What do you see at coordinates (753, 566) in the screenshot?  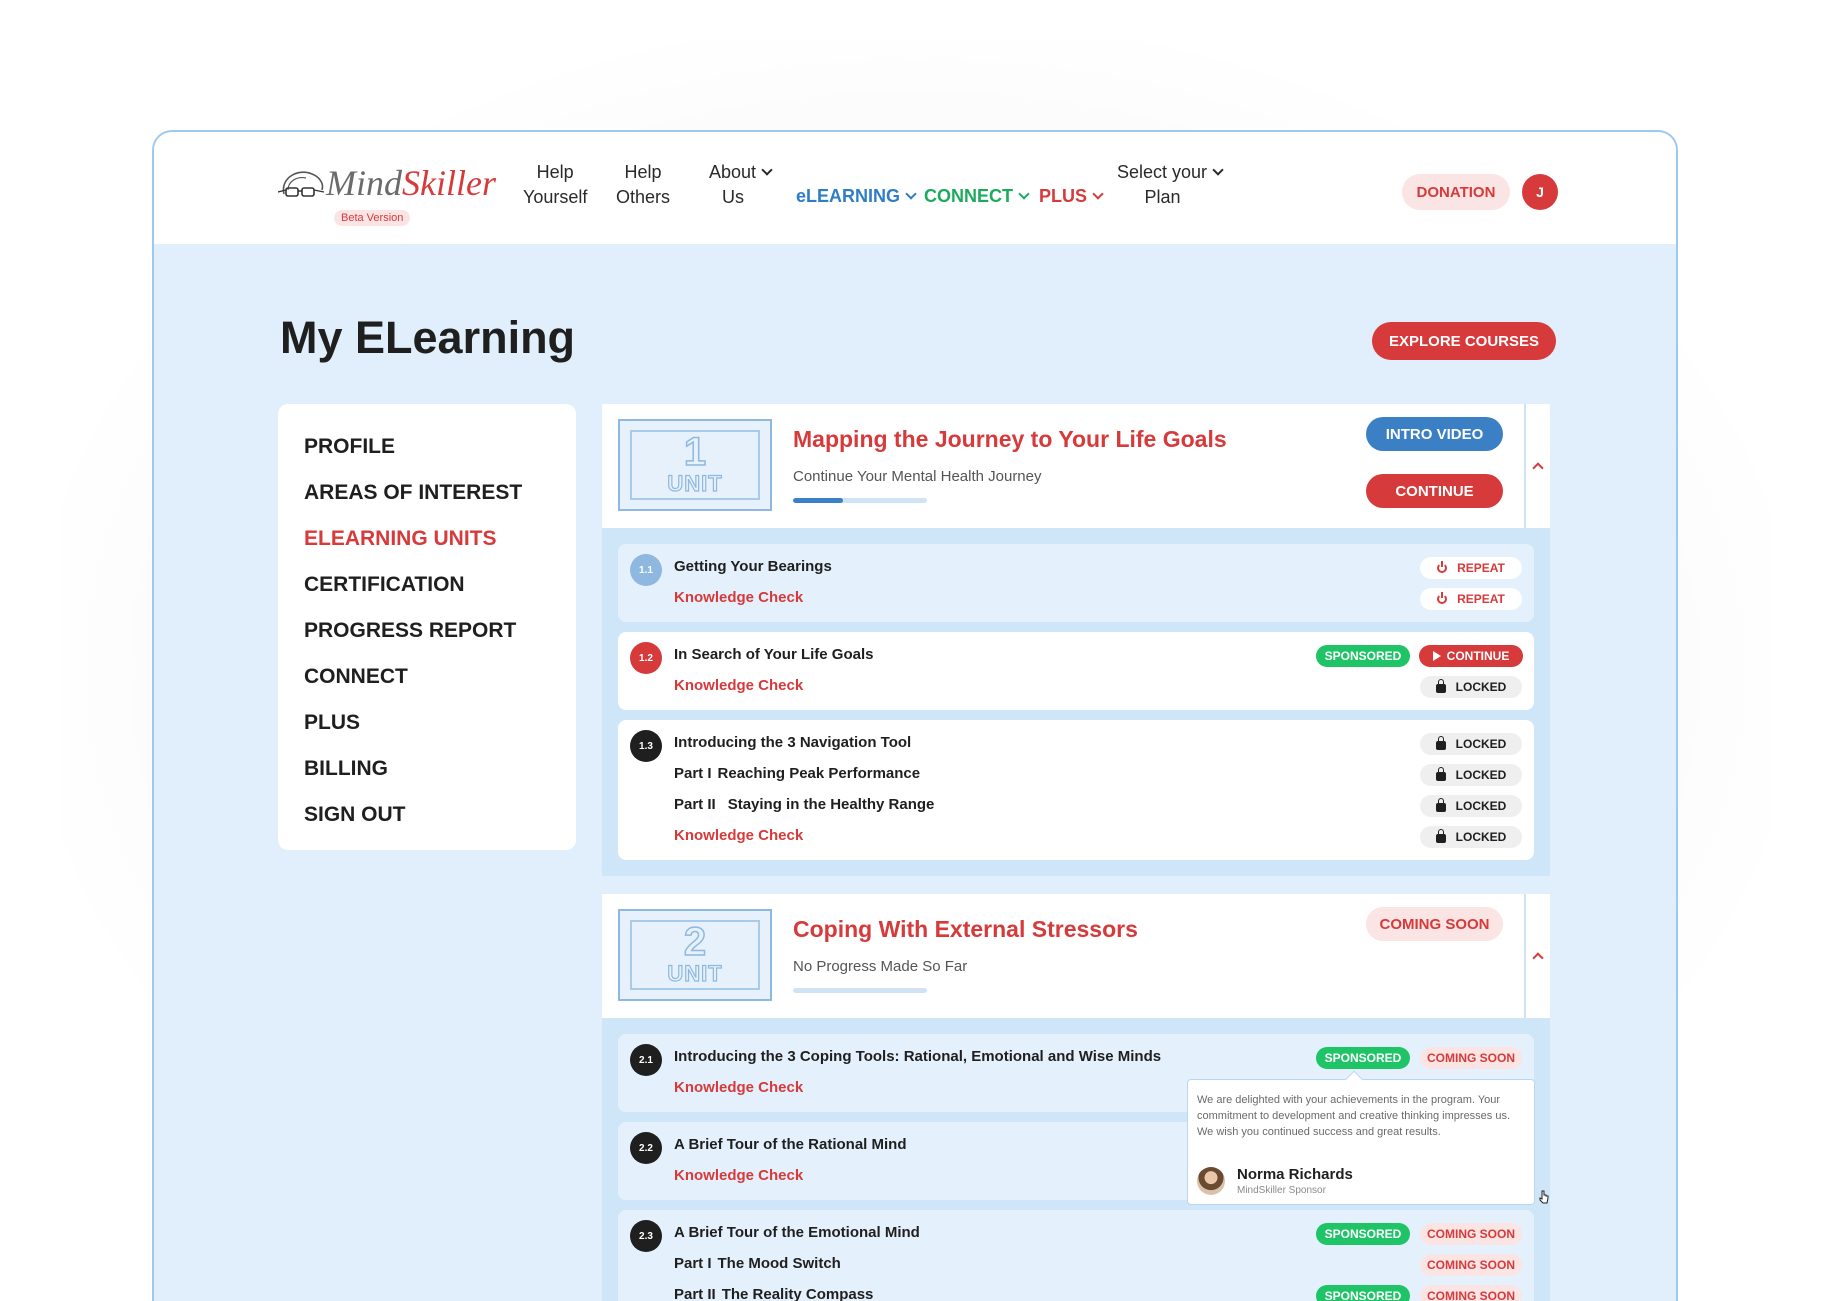 I see `lesson-title: Getting Your Bearings` at bounding box center [753, 566].